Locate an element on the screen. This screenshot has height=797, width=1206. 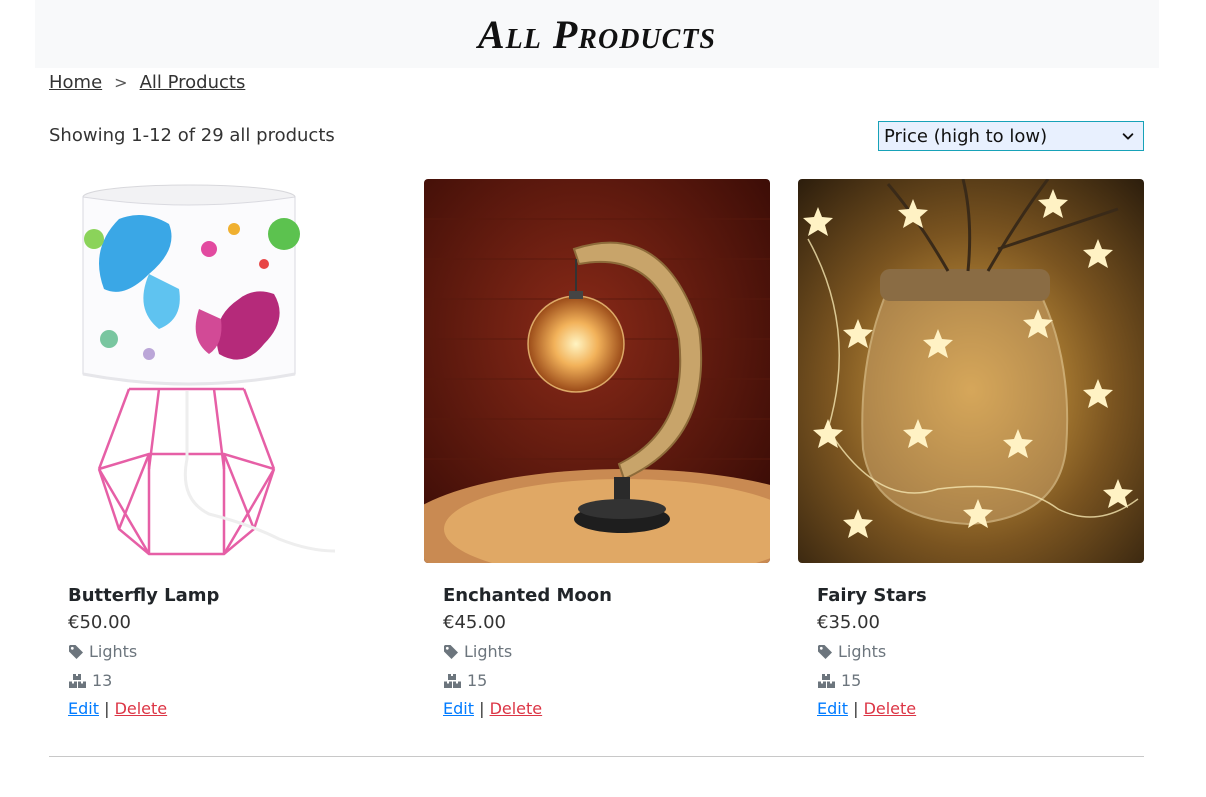
section-divider is located at coordinates (596, 756).